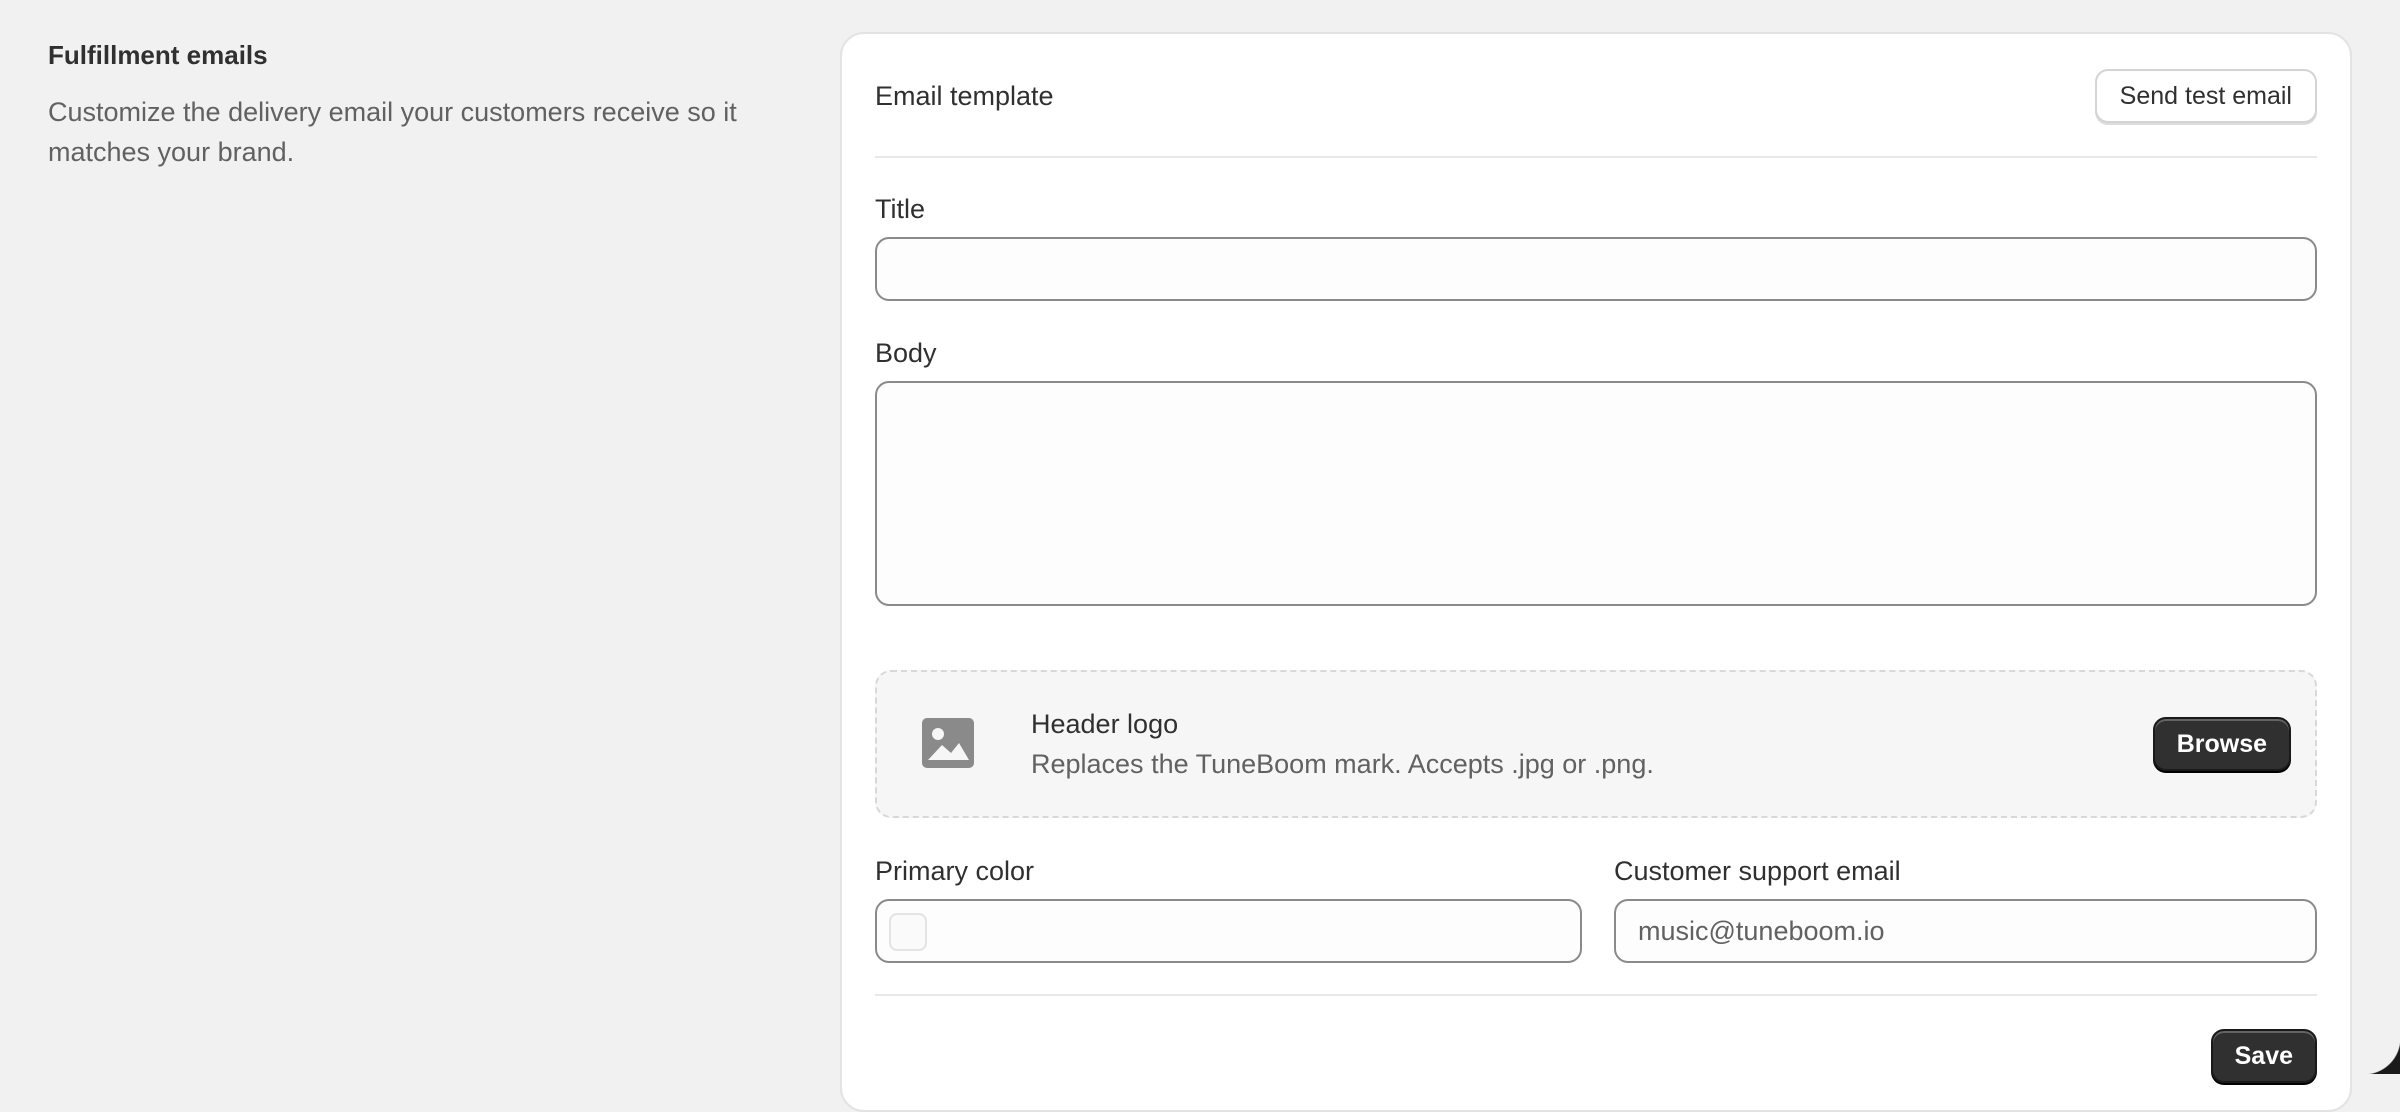 The height and width of the screenshot is (1112, 2400). What do you see at coordinates (1228, 931) in the screenshot?
I see `primary-color-input` at bounding box center [1228, 931].